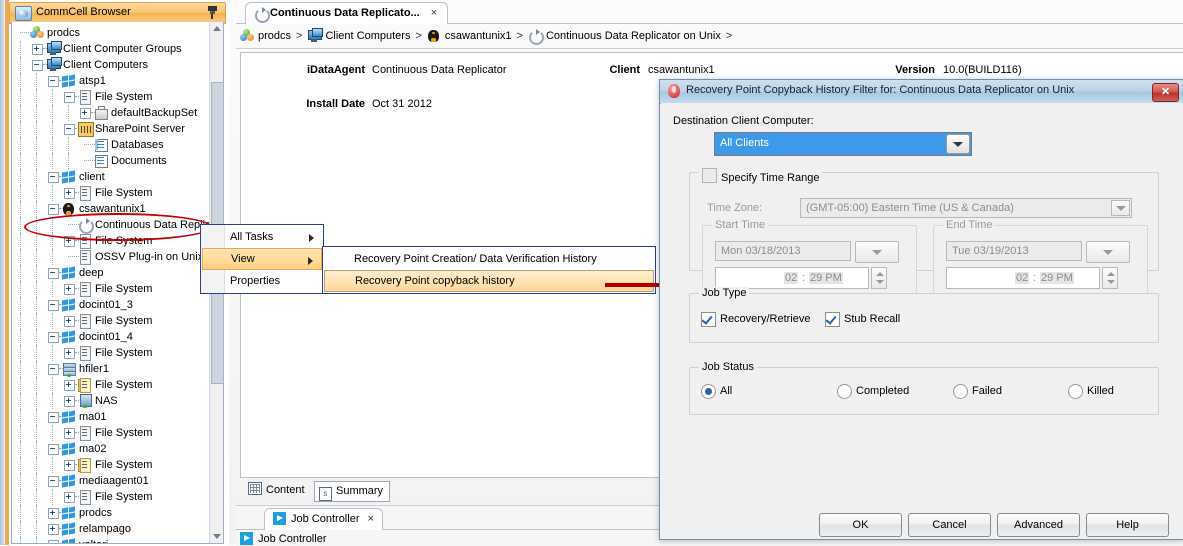 The width and height of the screenshot is (1183, 546). Describe the element at coordinates (489, 281) in the screenshot. I see `menu-item-recovery-point-copyback-history: Recovery Point copyback history` at that location.